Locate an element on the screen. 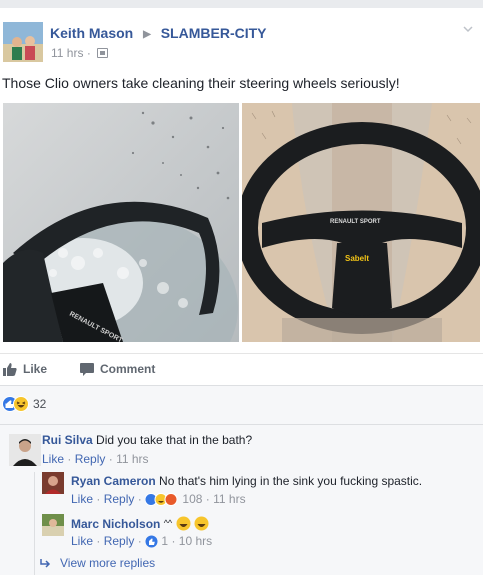 This screenshot has height=575, width=483. comment-label: Comment is located at coordinates (128, 369).